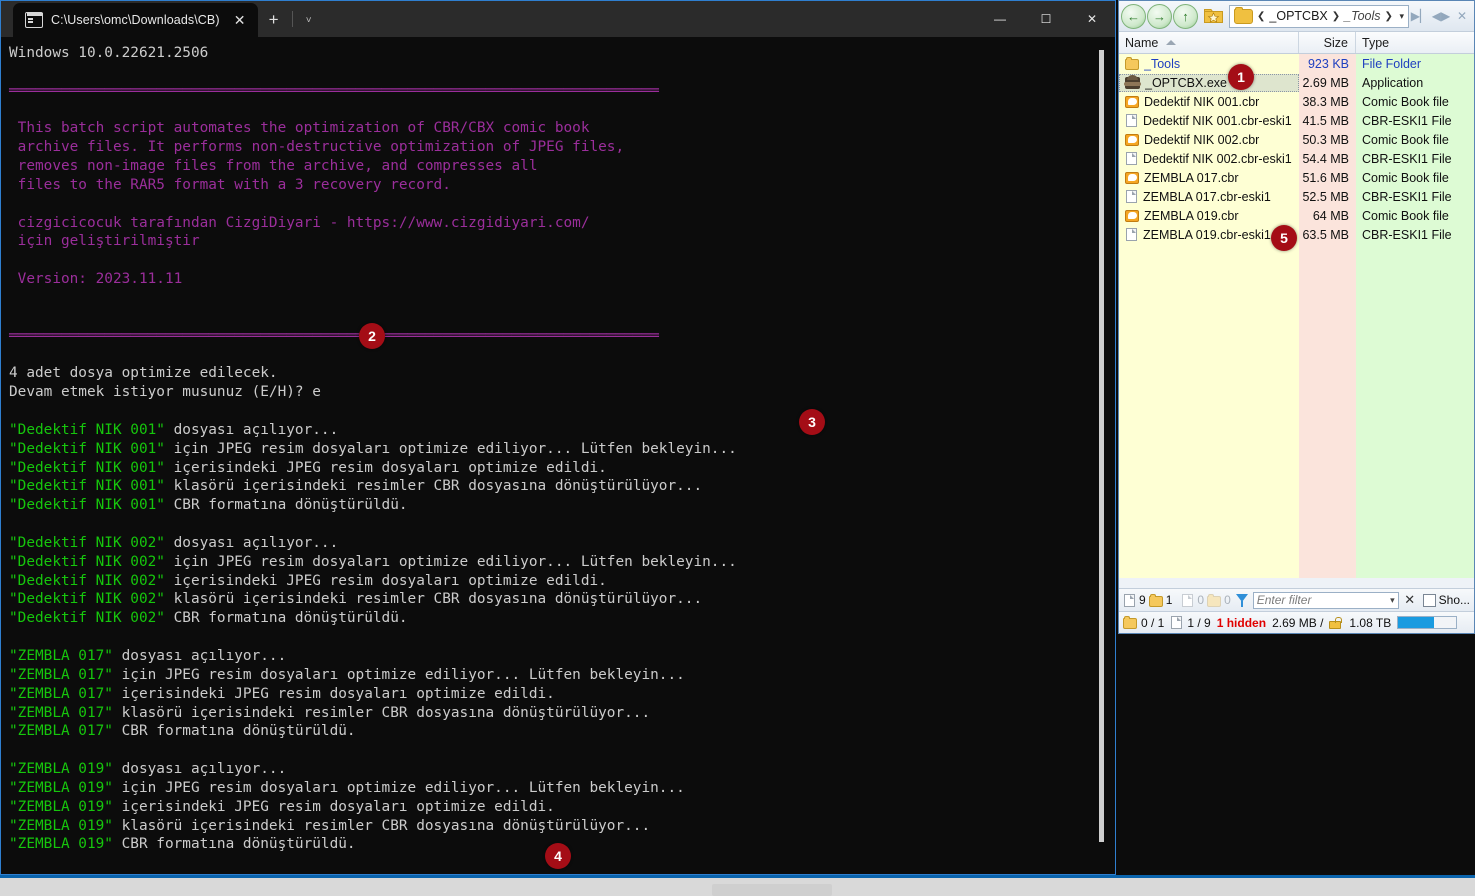 The width and height of the screenshot is (1475, 896). Describe the element at coordinates (1420, 16) in the screenshot. I see `tab-next-icon: ▶▏` at that location.